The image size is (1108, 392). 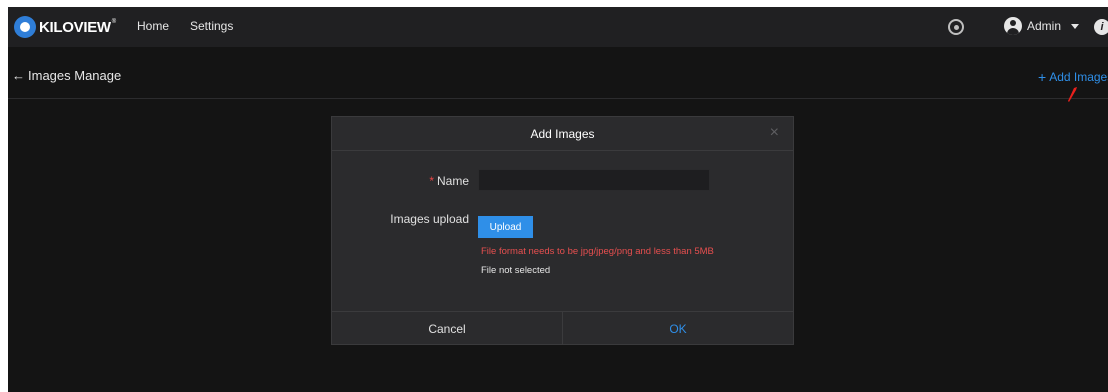 I want to click on kiloview-logo-icon, so click(x=25, y=27).